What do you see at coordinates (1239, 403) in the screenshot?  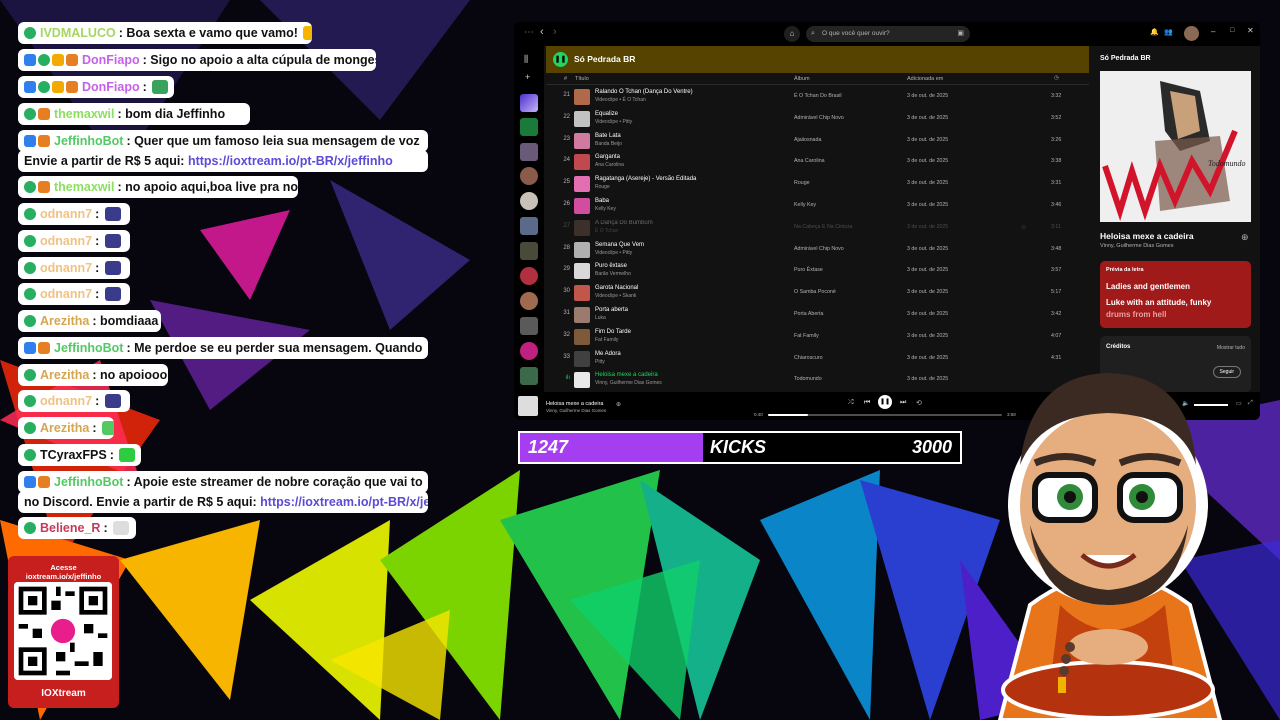 I see `miniplayer-icon: ▭` at bounding box center [1239, 403].